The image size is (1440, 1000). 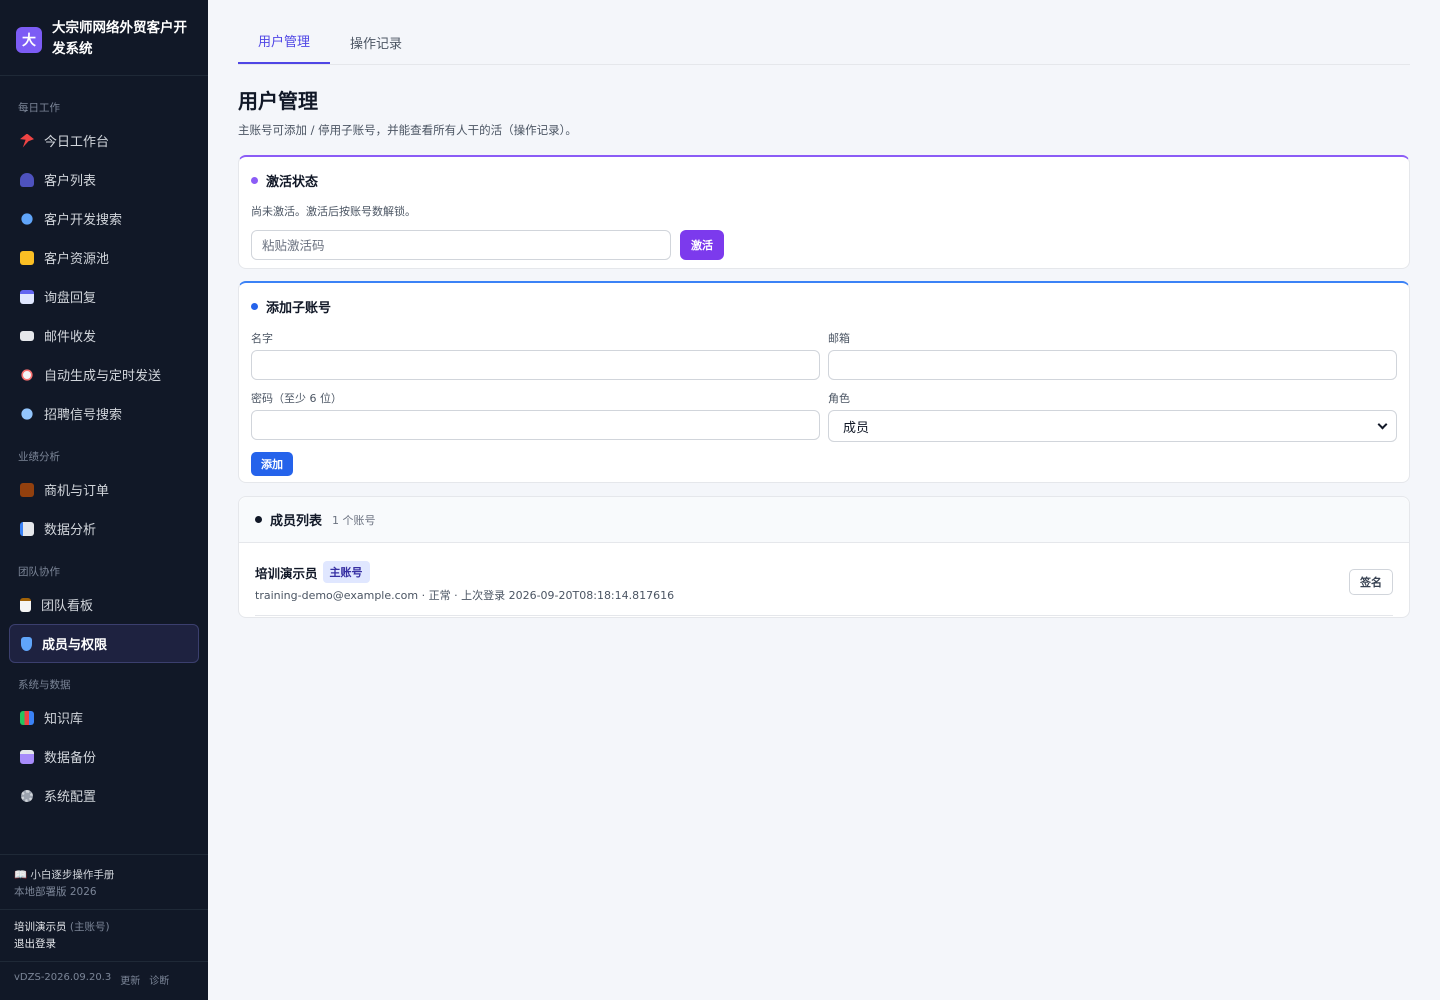 What do you see at coordinates (461, 245) in the screenshot?
I see `activation-code-input` at bounding box center [461, 245].